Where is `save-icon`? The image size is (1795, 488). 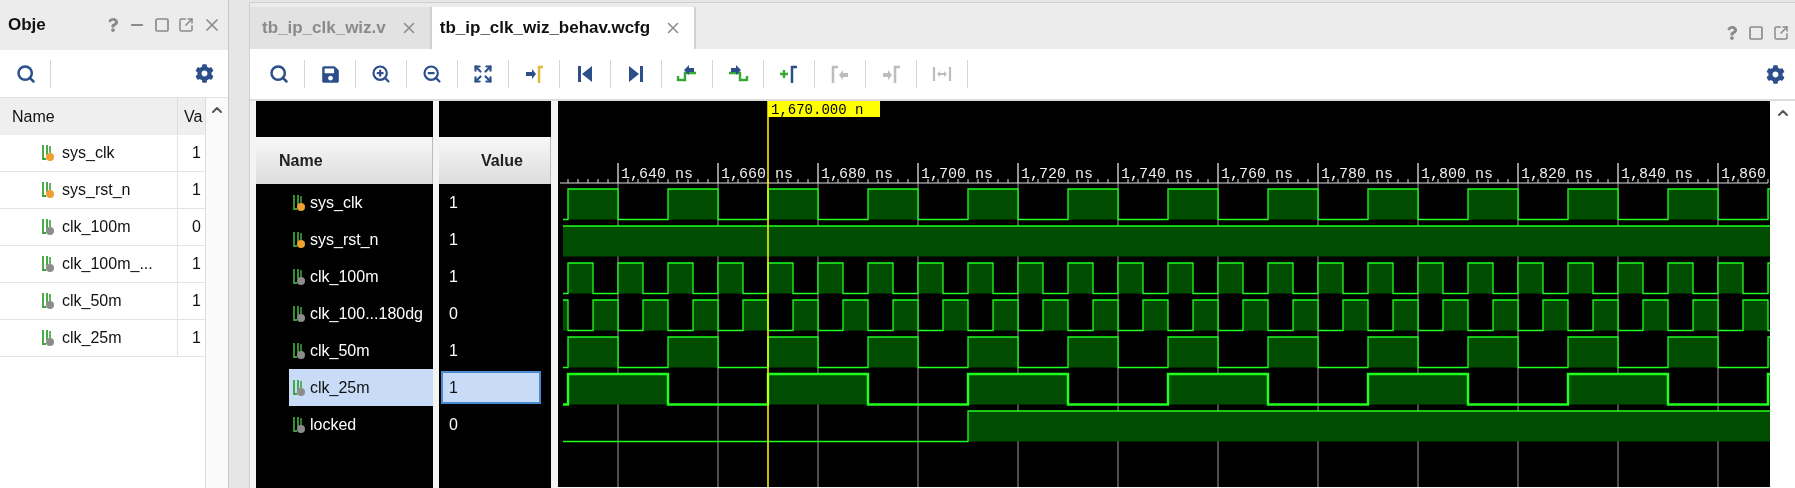 save-icon is located at coordinates (330, 74).